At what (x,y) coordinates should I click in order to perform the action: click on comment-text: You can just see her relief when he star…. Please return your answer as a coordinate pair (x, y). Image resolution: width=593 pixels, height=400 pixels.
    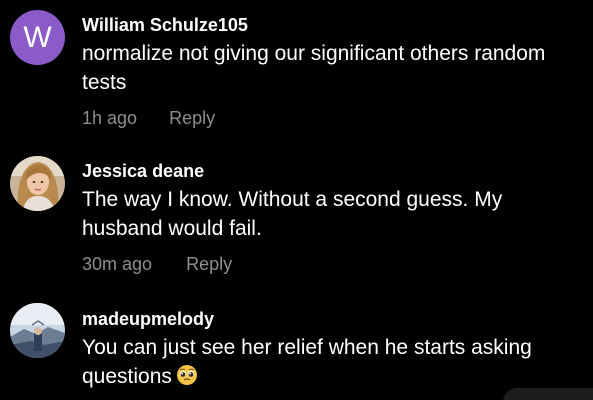
    Looking at the image, I should click on (333, 362).